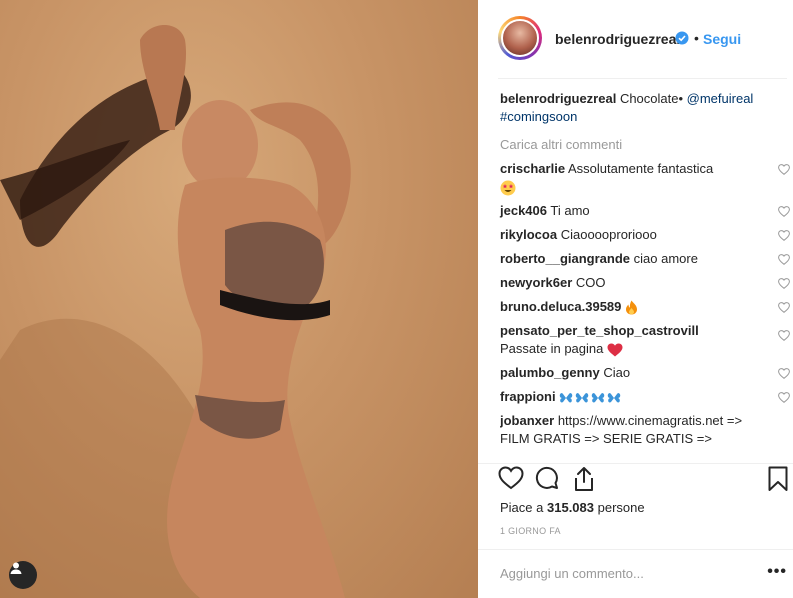 This screenshot has height=598, width=793. What do you see at coordinates (550, 372) in the screenshot?
I see `comment-username: palumbo_genny` at bounding box center [550, 372].